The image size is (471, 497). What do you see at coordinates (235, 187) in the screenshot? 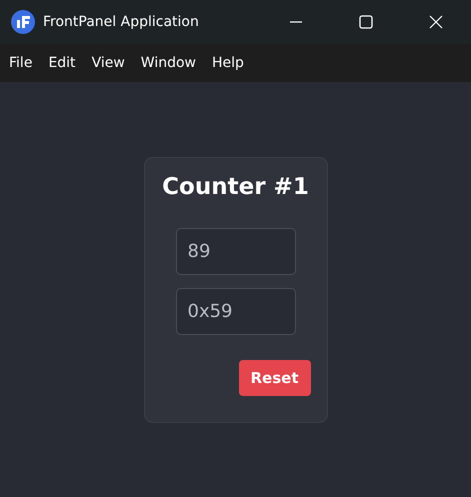
I see `counter-title: Counter #1` at bounding box center [235, 187].